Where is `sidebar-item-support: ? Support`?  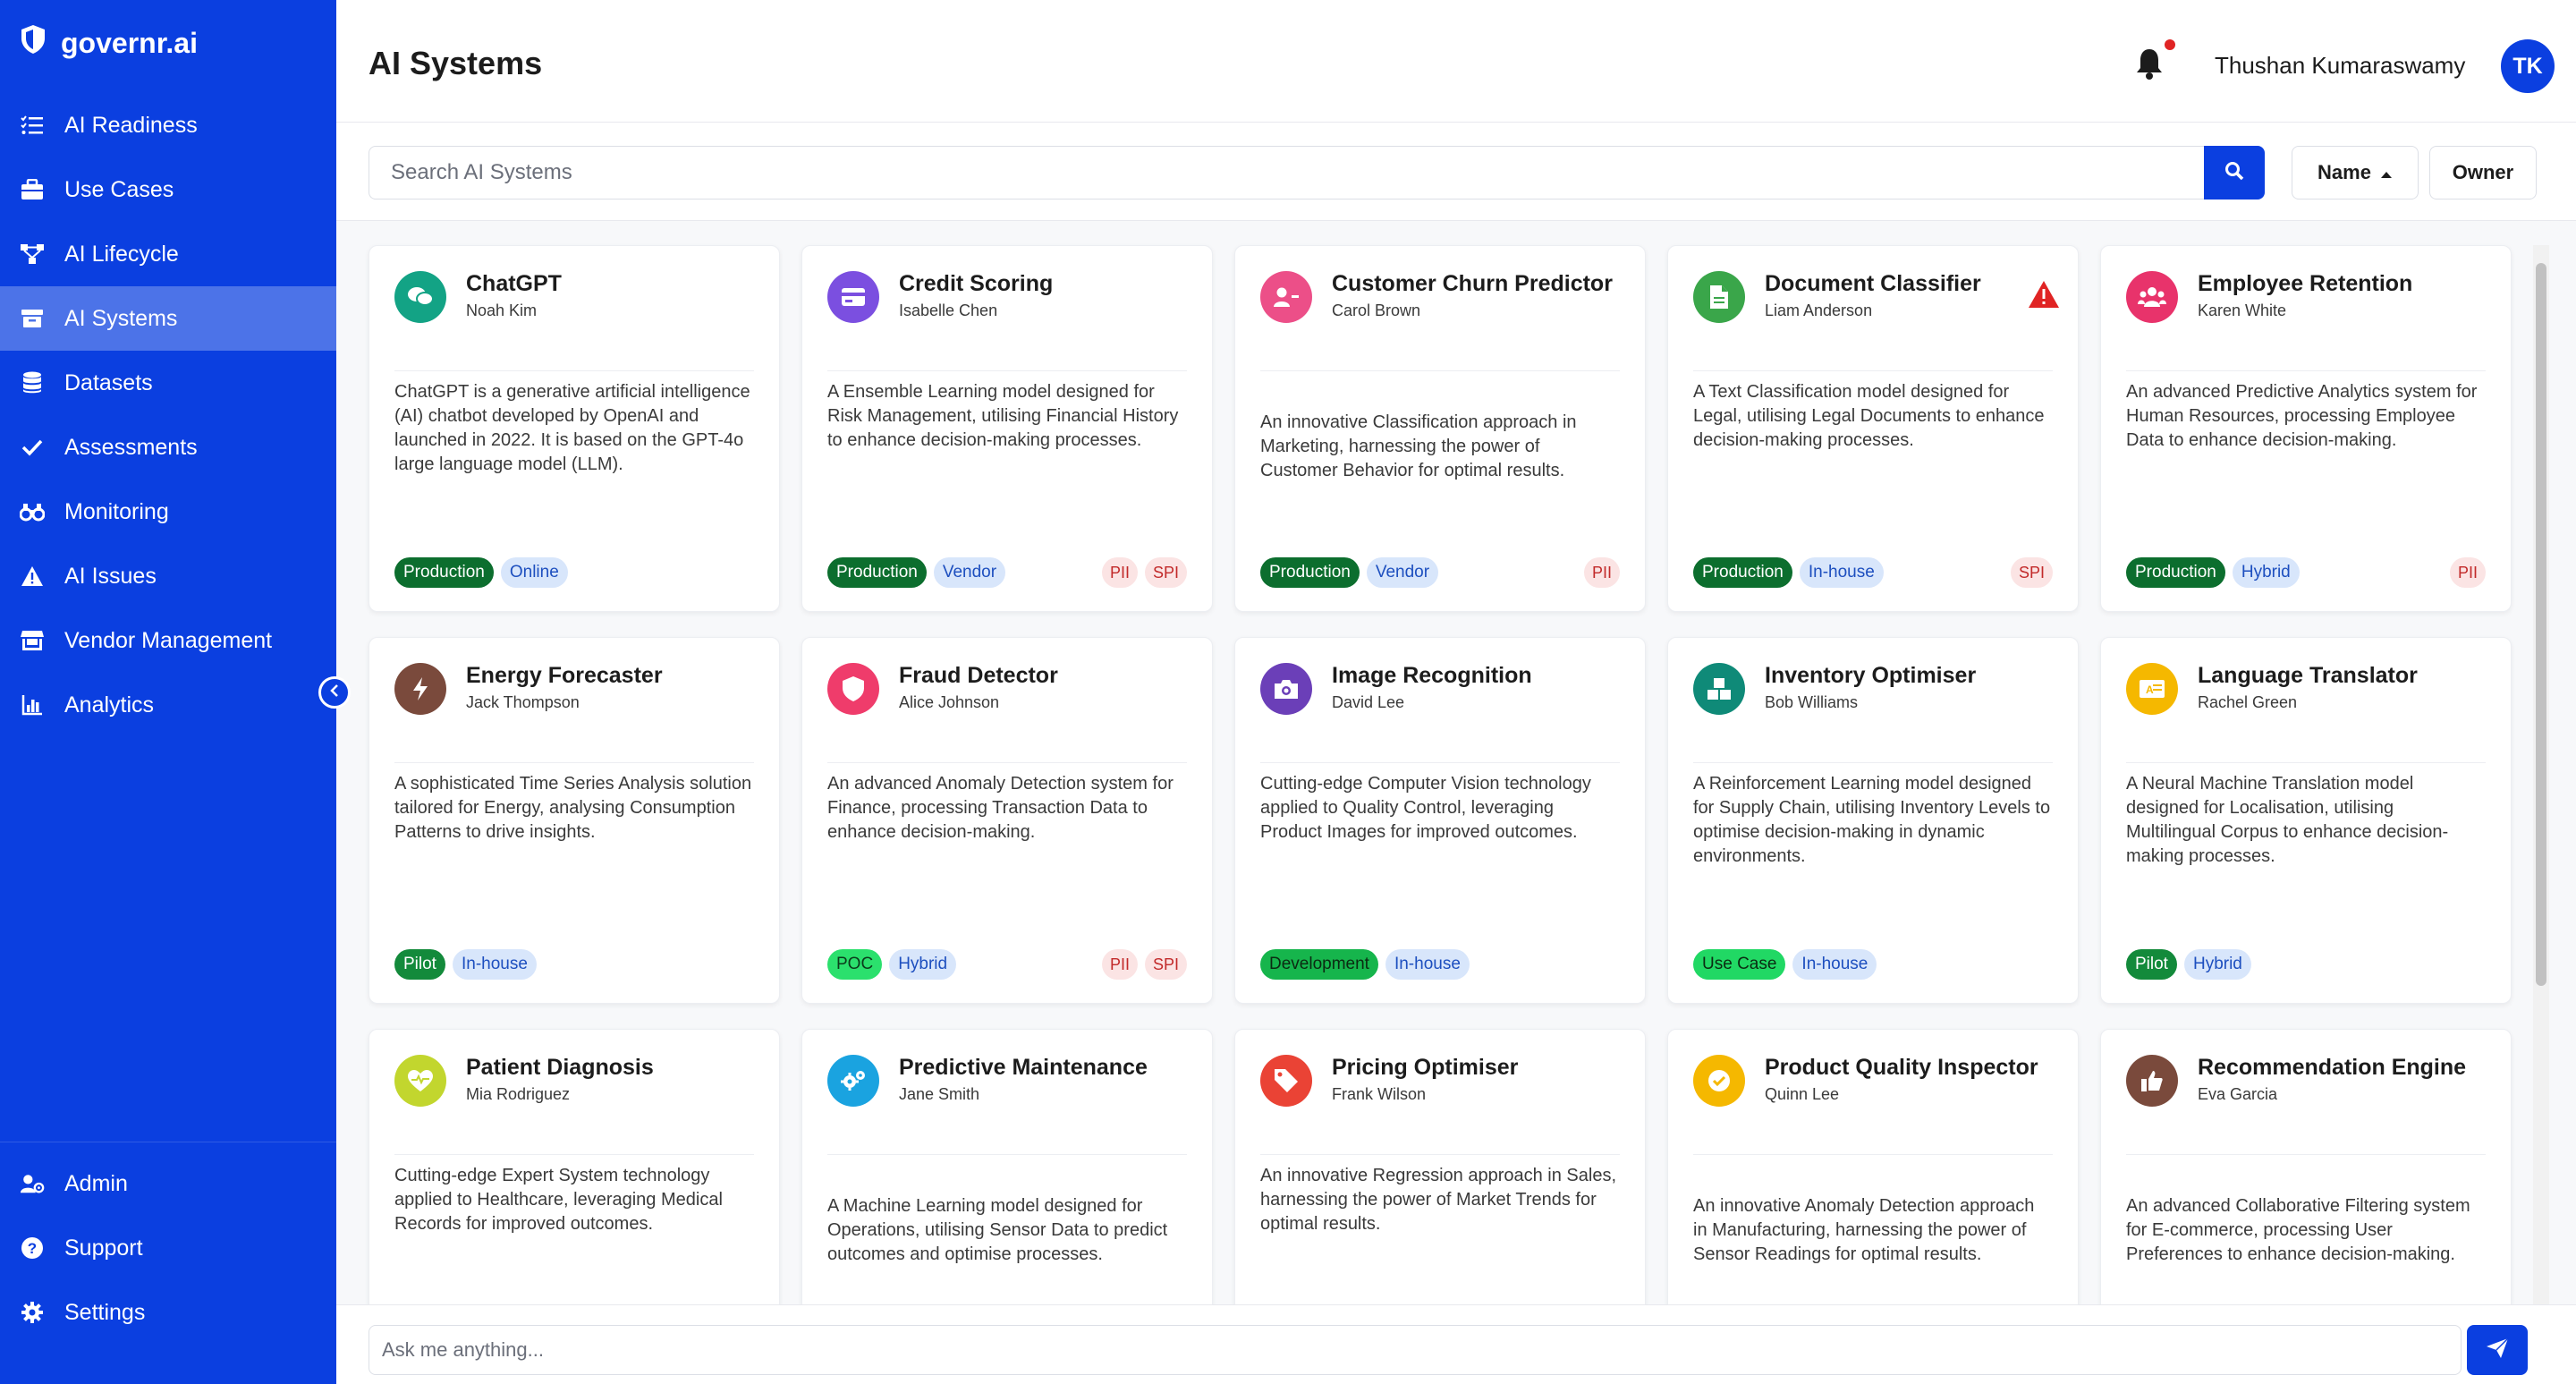
sidebar-item-support: ? Support is located at coordinates (168, 1248).